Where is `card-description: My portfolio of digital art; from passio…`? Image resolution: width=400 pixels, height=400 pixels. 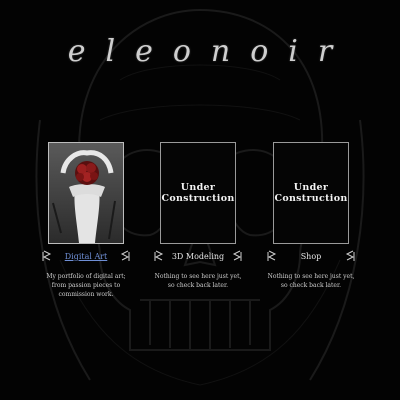
card-description: My portfolio of digital art; from passio… is located at coordinates (86, 285).